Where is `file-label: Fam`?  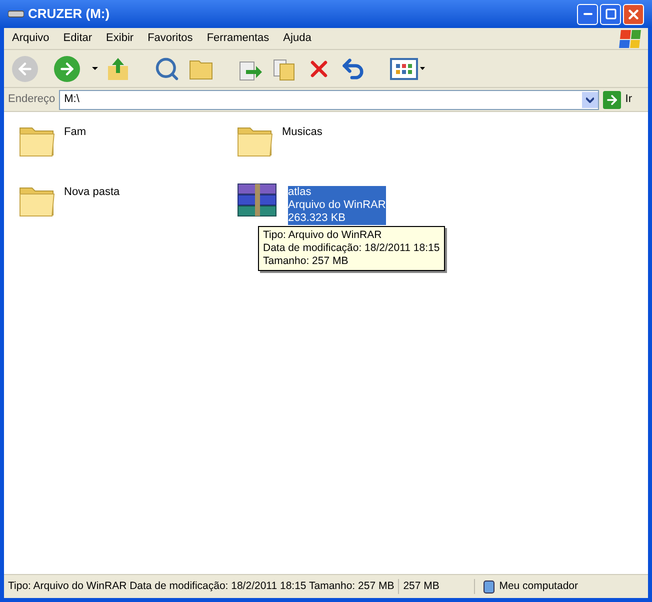
file-label: Fam is located at coordinates (75, 132).